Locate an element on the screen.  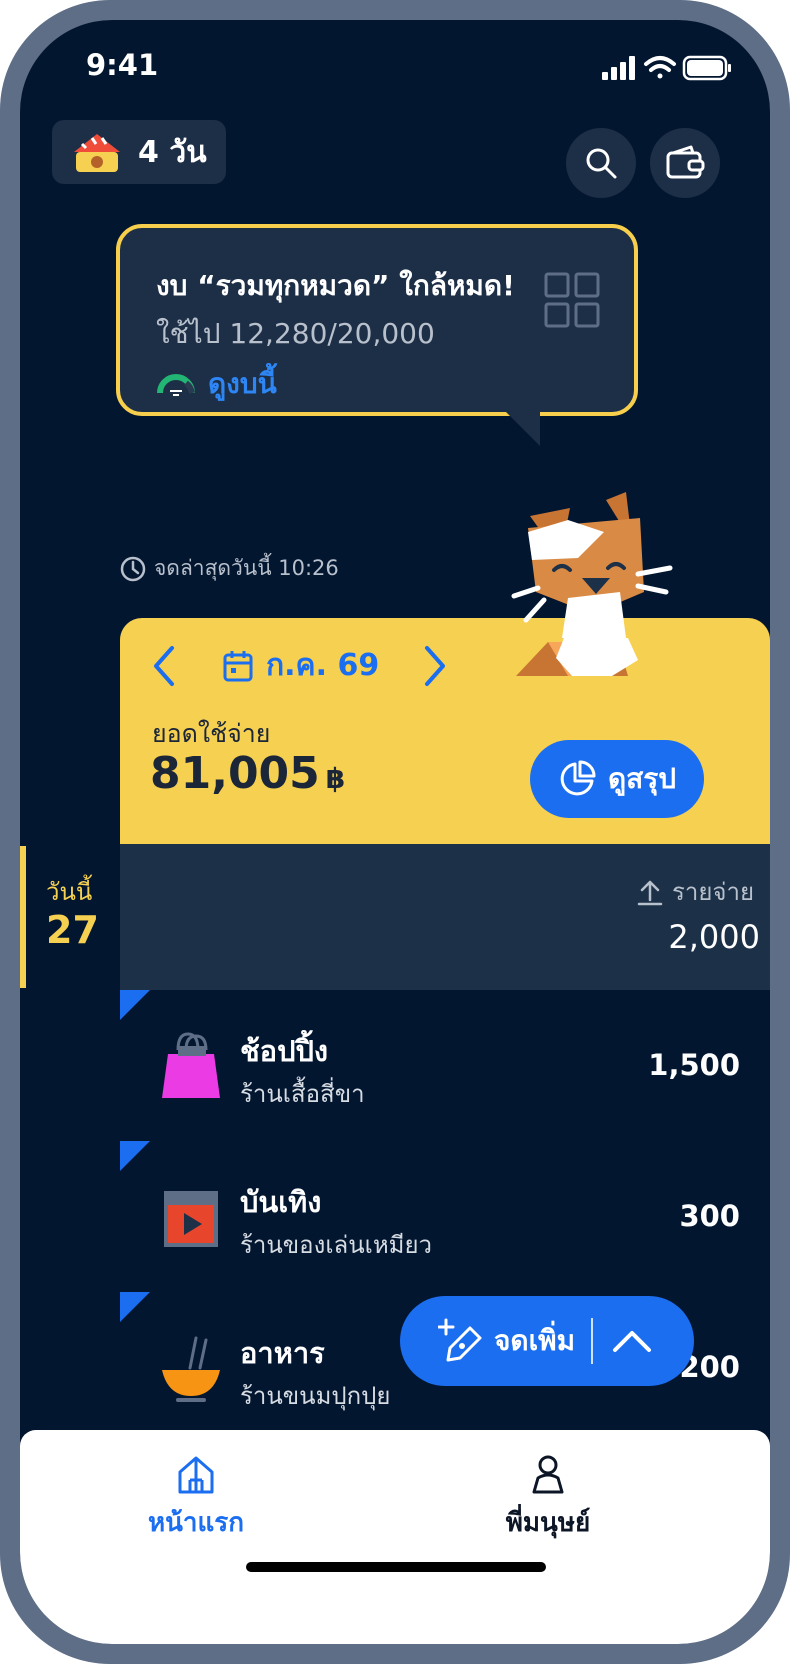
tab-human: พี่มนุษย์ is located at coordinates (548, 1498).